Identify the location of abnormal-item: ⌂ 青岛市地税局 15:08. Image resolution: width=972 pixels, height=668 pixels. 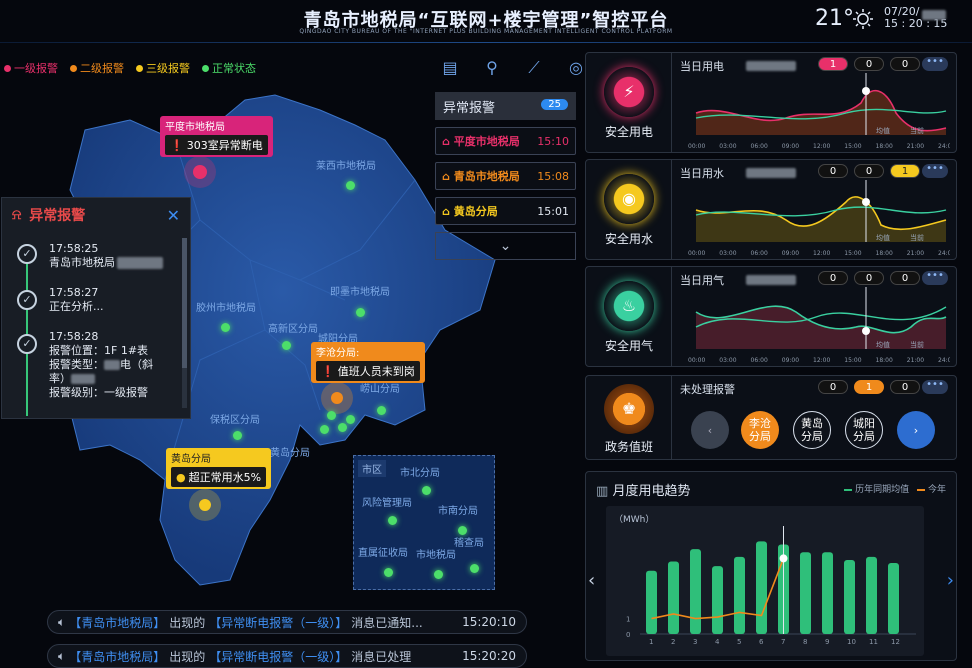
(505, 176).